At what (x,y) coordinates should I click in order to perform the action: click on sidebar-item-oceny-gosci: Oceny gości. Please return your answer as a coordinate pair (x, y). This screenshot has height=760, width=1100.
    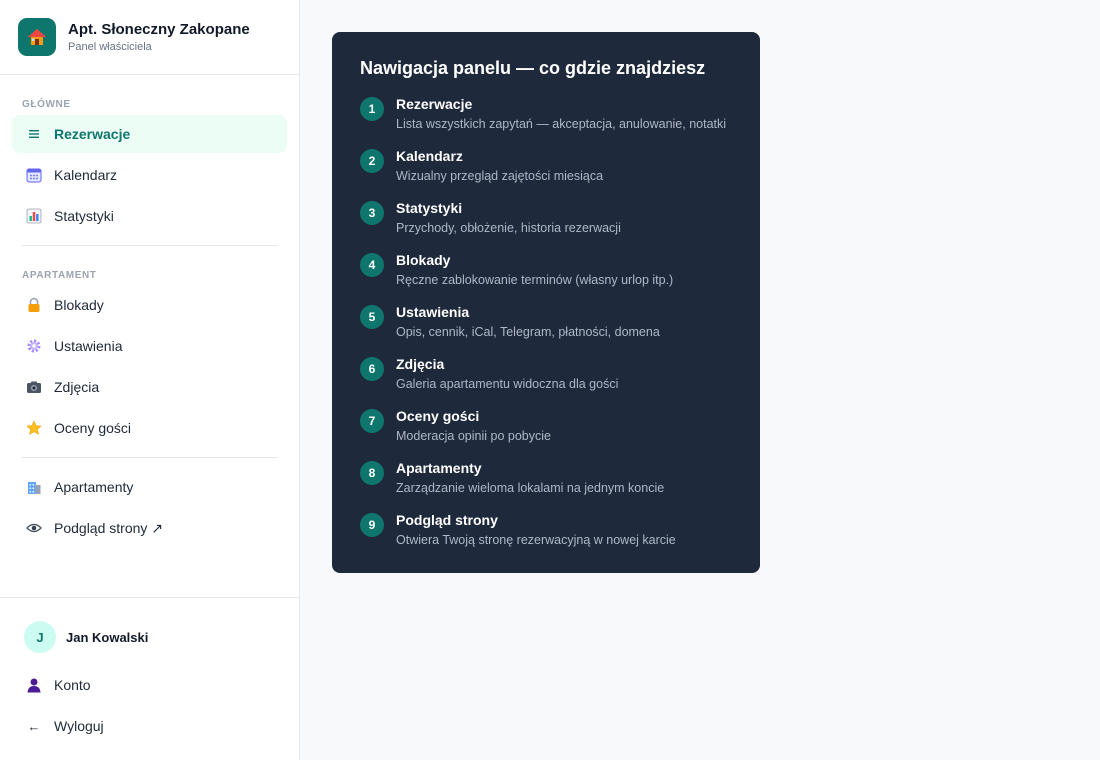
    Looking at the image, I should click on (149, 428).